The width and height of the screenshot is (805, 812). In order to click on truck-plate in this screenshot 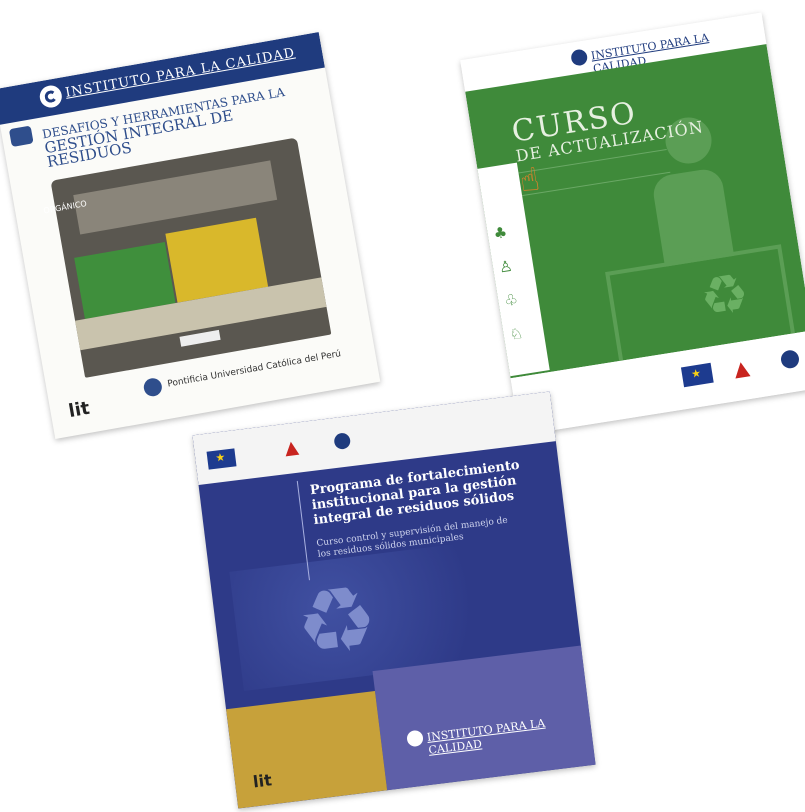, I will do `click(200, 338)`.